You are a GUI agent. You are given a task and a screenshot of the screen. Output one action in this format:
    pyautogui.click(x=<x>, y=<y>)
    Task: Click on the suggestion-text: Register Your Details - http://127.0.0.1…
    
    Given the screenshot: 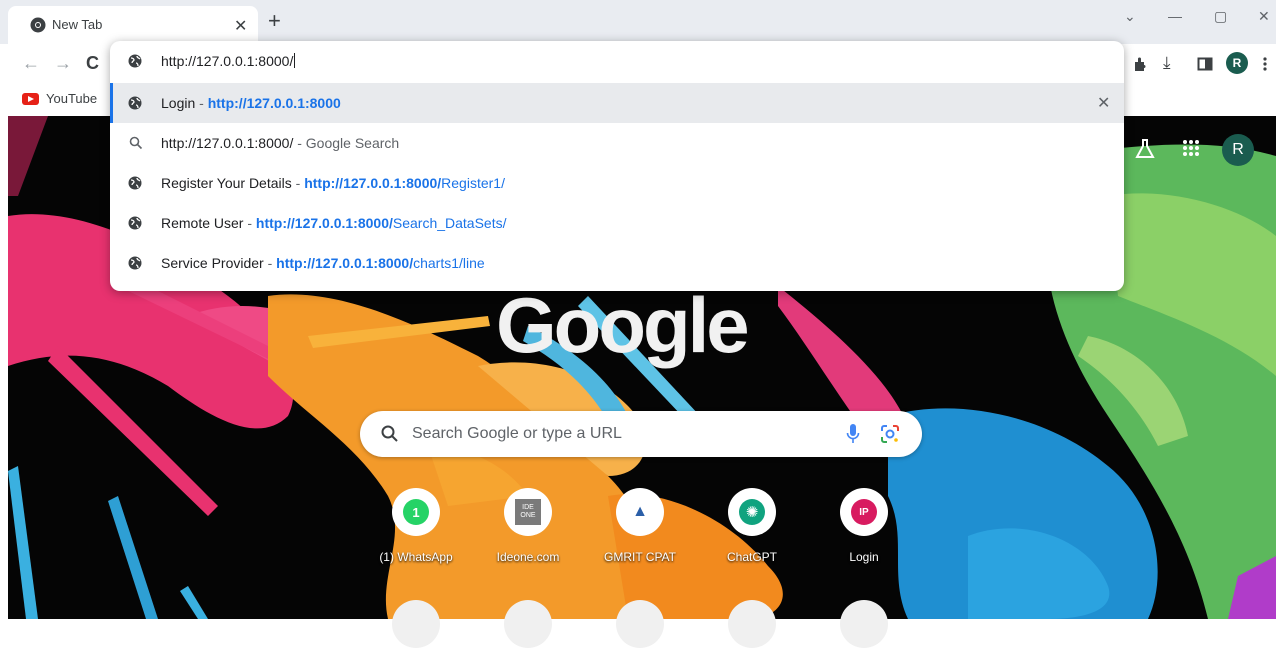 What is the action you would take?
    pyautogui.click(x=333, y=183)
    